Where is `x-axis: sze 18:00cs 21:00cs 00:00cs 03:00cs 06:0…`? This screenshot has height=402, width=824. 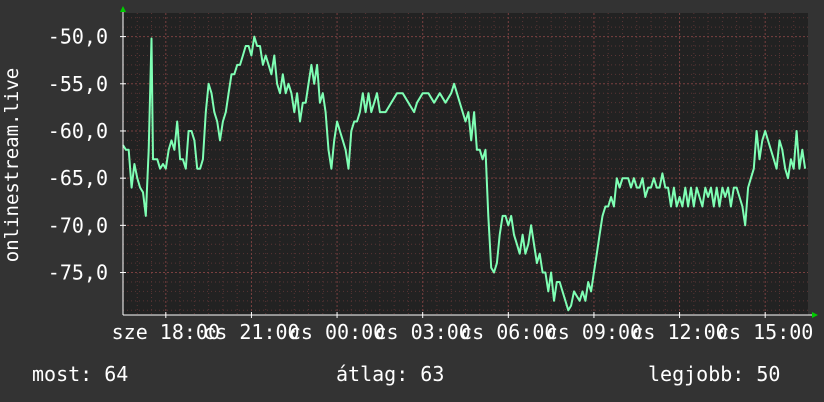
x-axis: sze 18:00cs 21:00cs 00:00cs 03:00cs 06:0… is located at coordinates (462, 328).